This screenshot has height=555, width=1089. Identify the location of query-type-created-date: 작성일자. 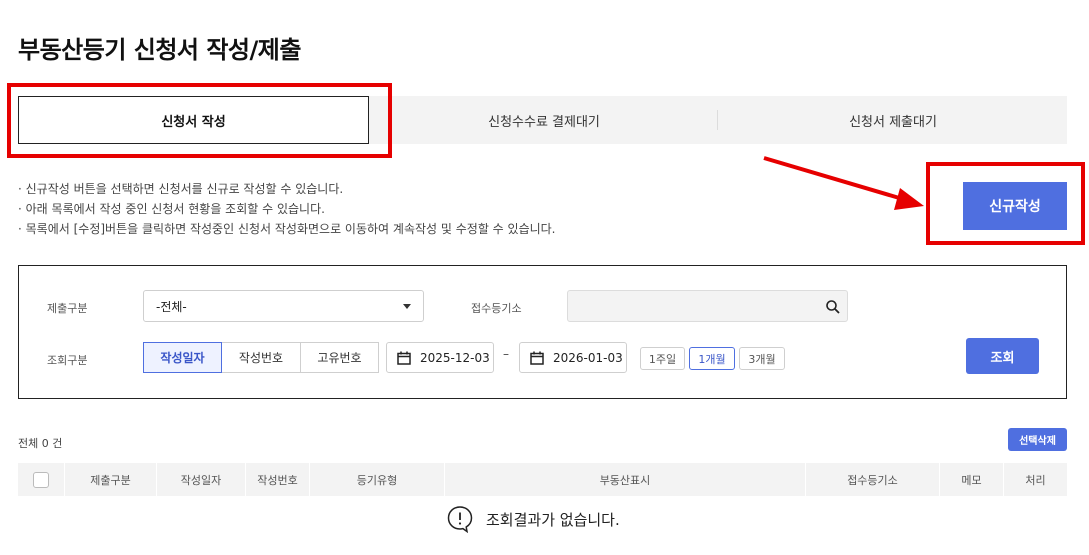
(182, 357).